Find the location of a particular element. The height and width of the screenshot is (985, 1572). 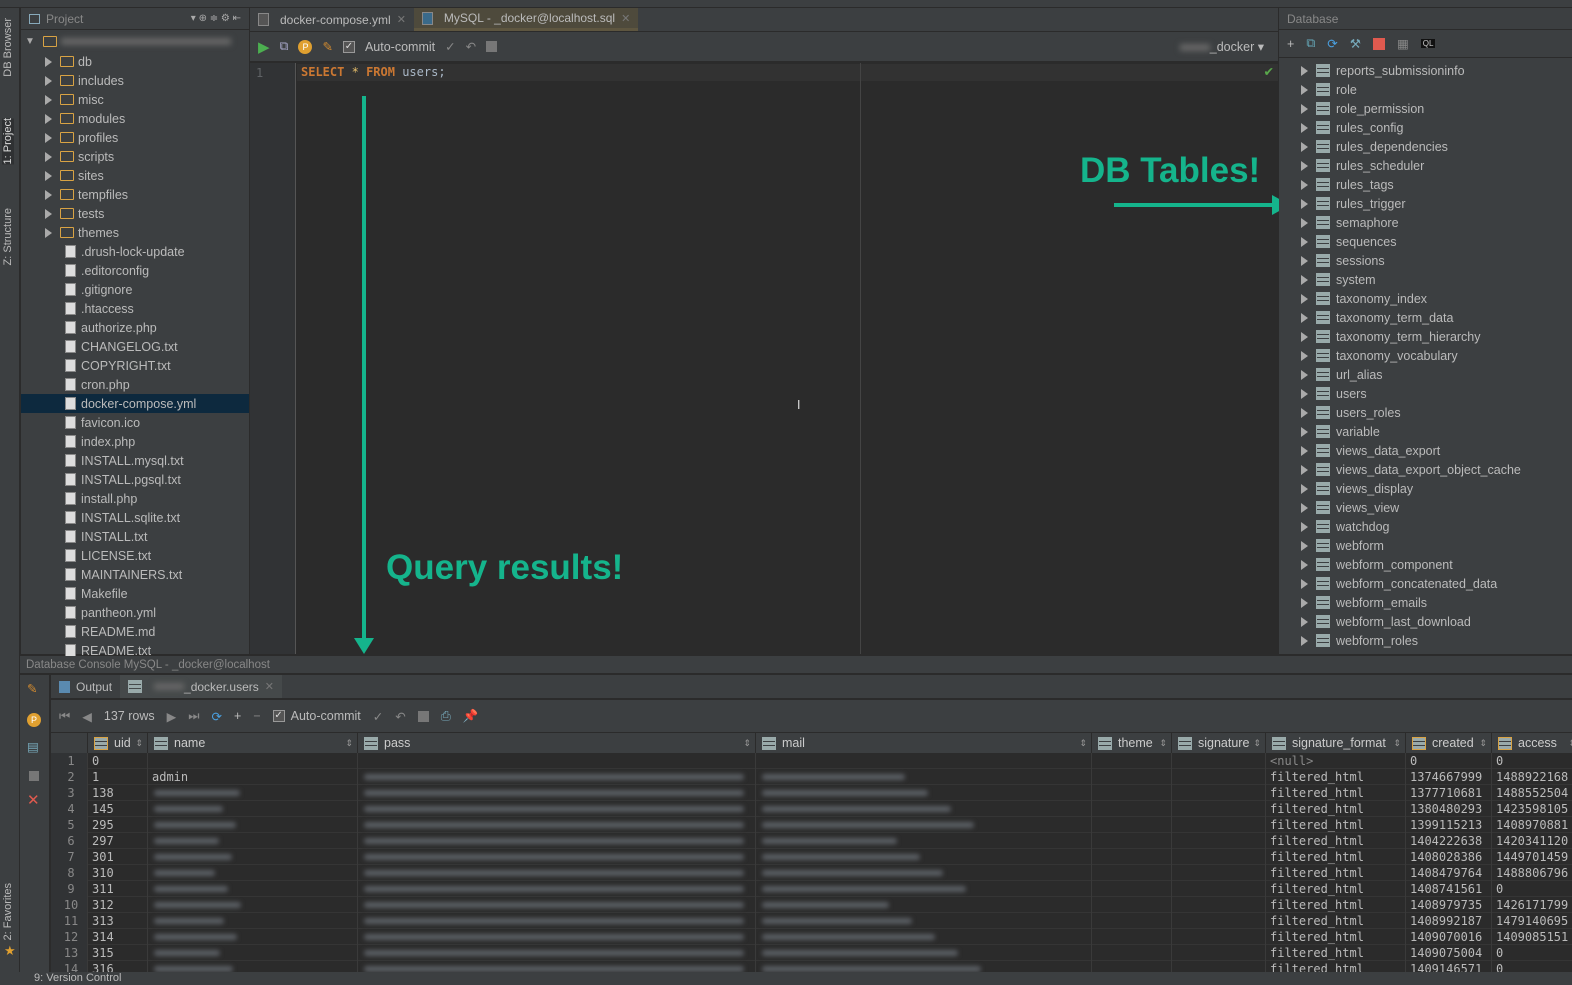

cell-access: 1488922168 is located at coordinates (1532, 777).